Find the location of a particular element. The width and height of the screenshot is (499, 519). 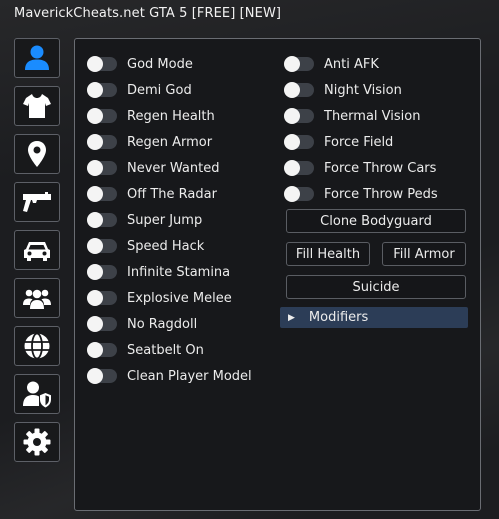

suicide-button: Suicide is located at coordinates (376, 287).